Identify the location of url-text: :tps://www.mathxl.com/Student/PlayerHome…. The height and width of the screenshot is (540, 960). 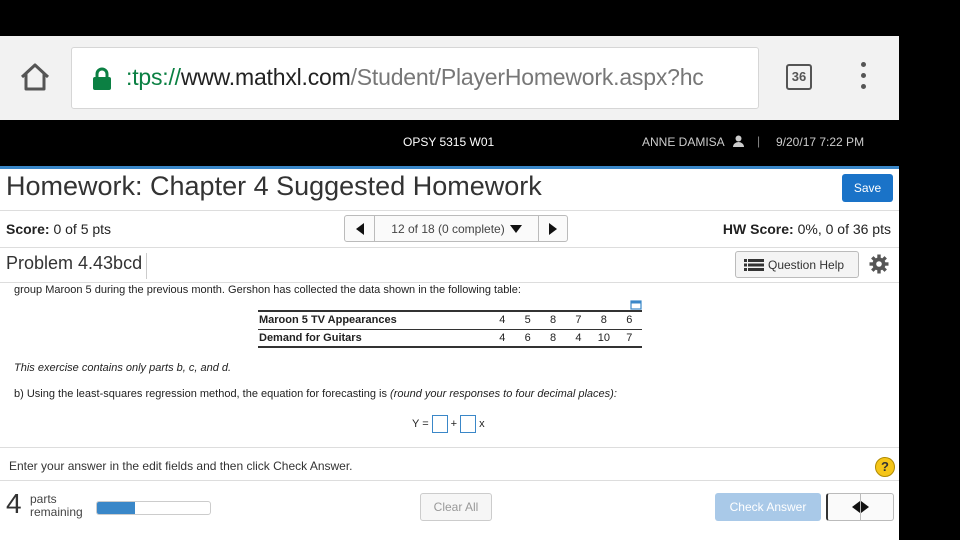
(415, 77).